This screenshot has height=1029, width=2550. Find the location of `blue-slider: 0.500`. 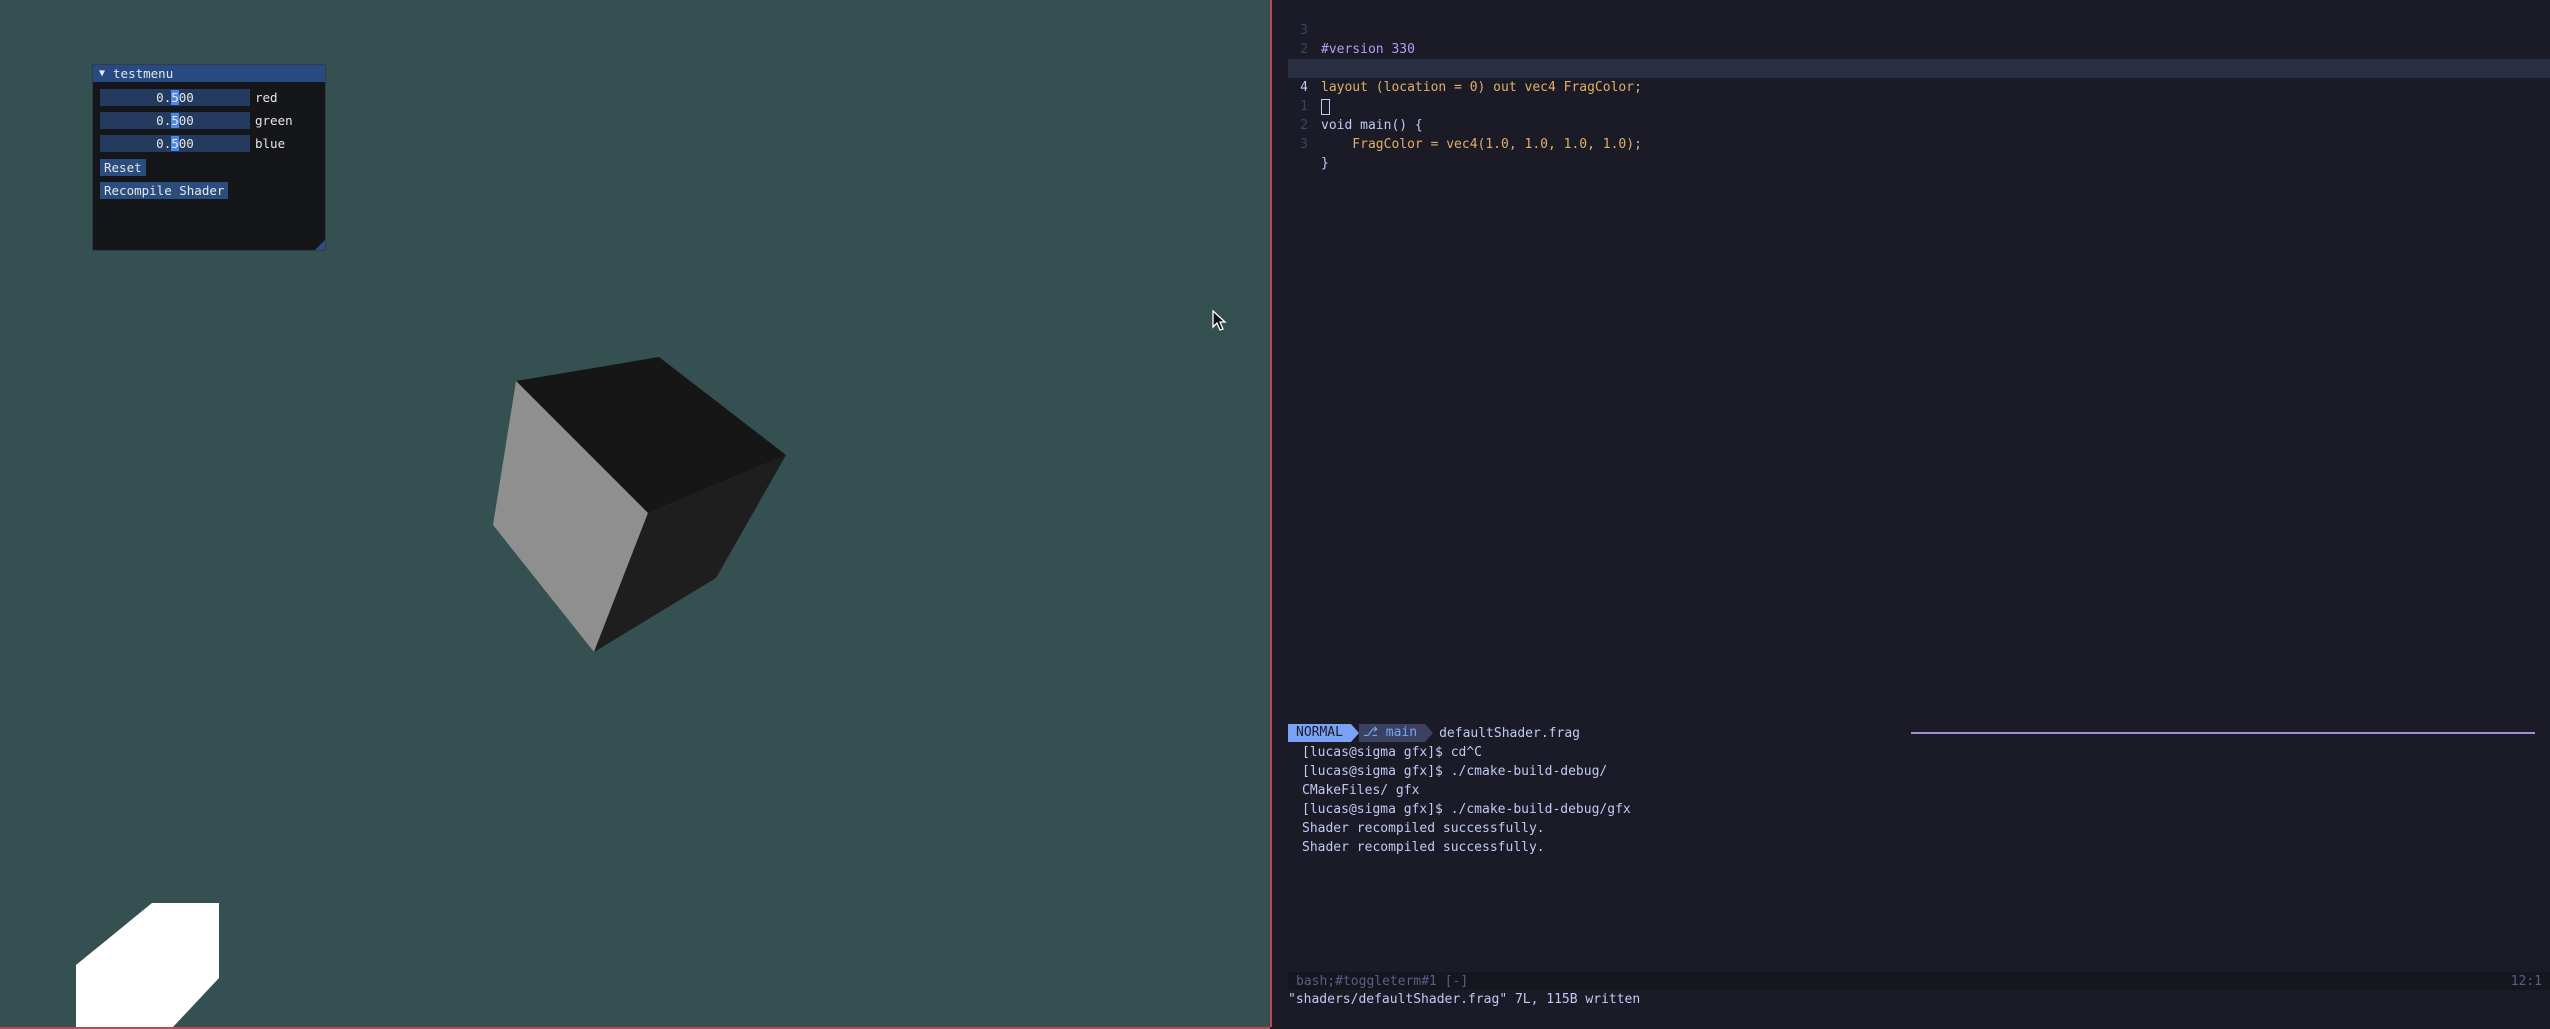

blue-slider: 0.500 is located at coordinates (175, 143).